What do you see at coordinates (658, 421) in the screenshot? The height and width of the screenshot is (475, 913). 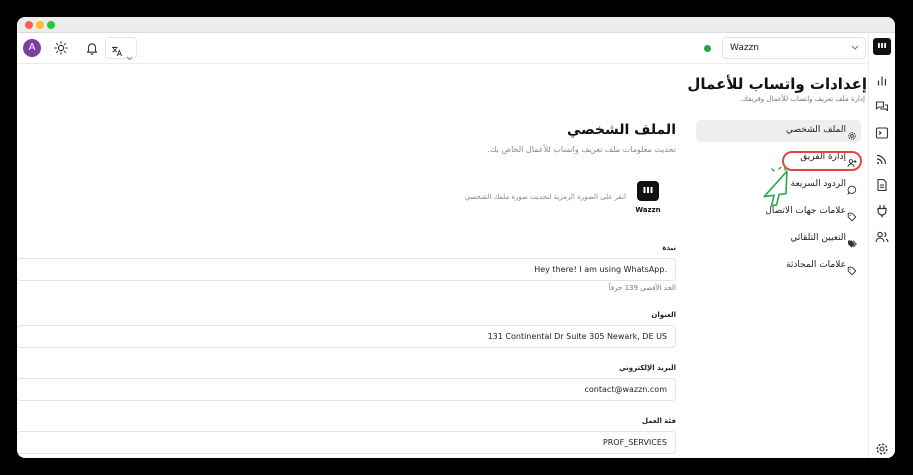 I see `category-label: فئة العمل` at bounding box center [658, 421].